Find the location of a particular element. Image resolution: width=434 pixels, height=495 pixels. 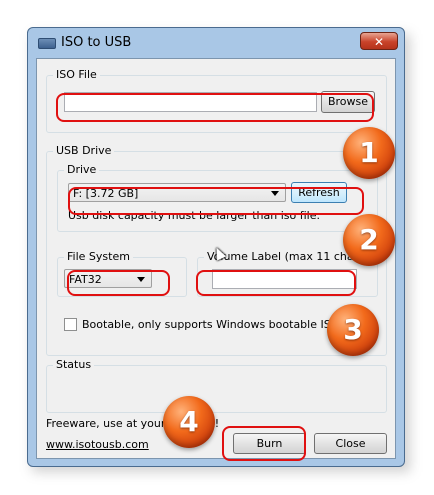

step-badge-3: 3 is located at coordinates (353, 330).